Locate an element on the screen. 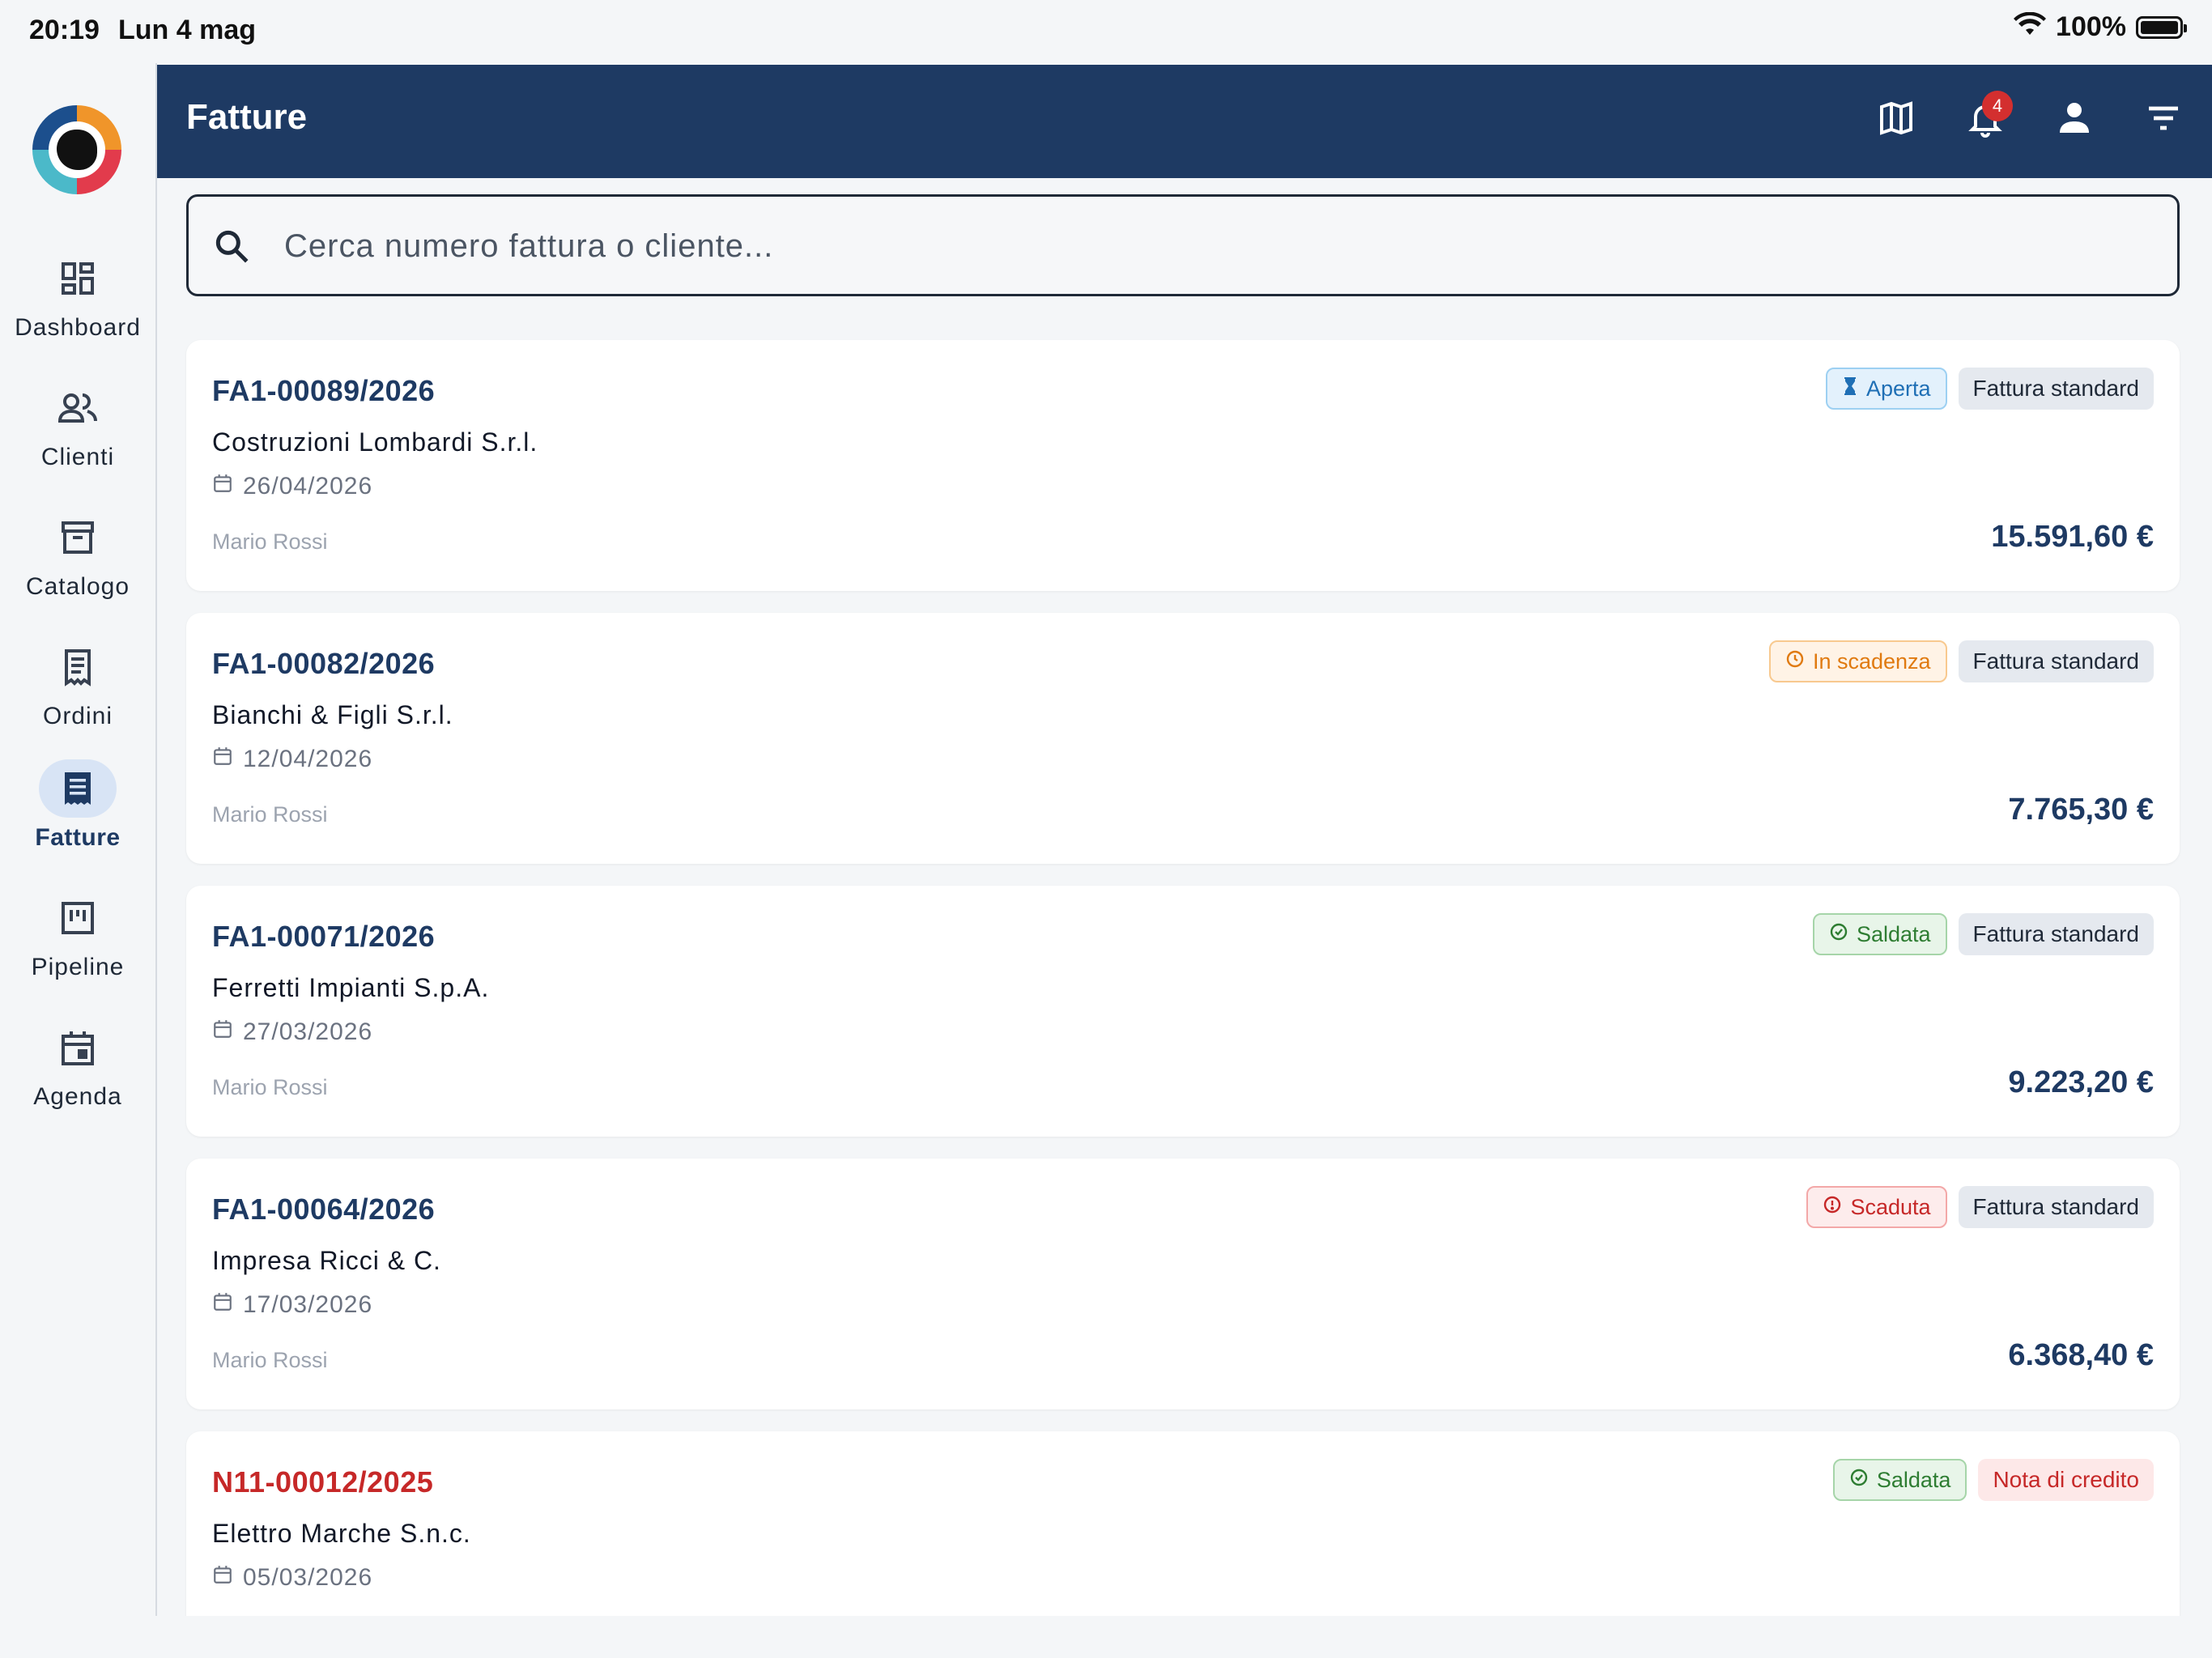  type-badge: Nota di credito is located at coordinates (2066, 1480).